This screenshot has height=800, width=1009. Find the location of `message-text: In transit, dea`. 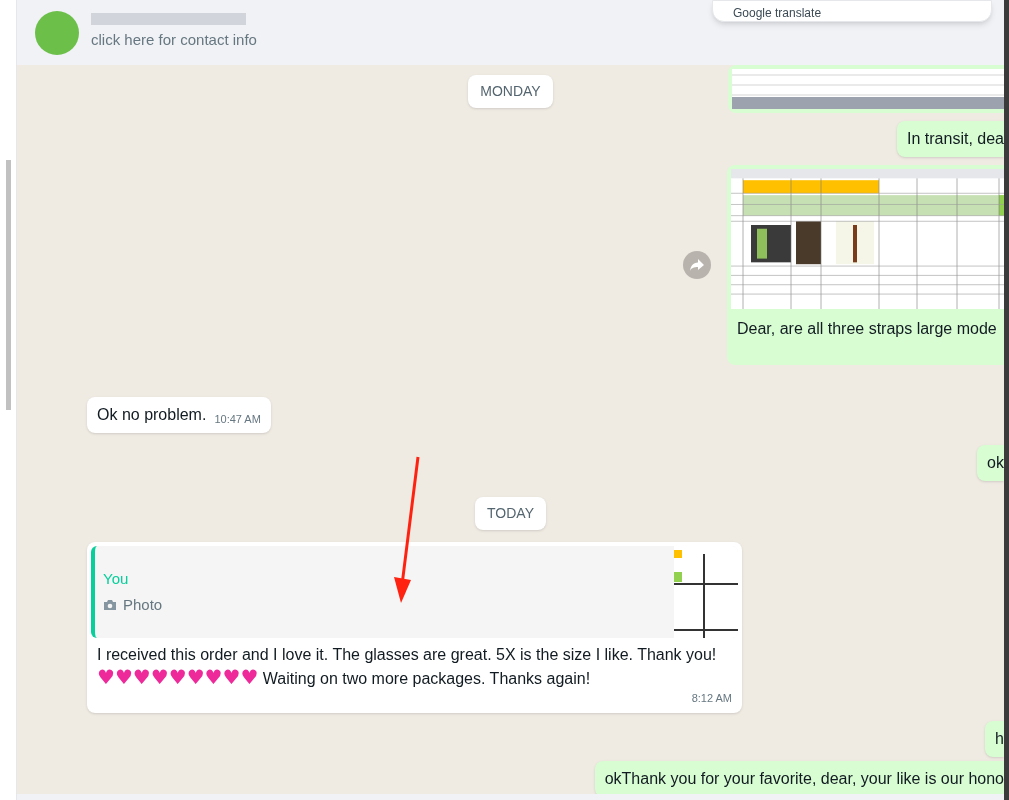

message-text: In transit, dea is located at coordinates (955, 139).